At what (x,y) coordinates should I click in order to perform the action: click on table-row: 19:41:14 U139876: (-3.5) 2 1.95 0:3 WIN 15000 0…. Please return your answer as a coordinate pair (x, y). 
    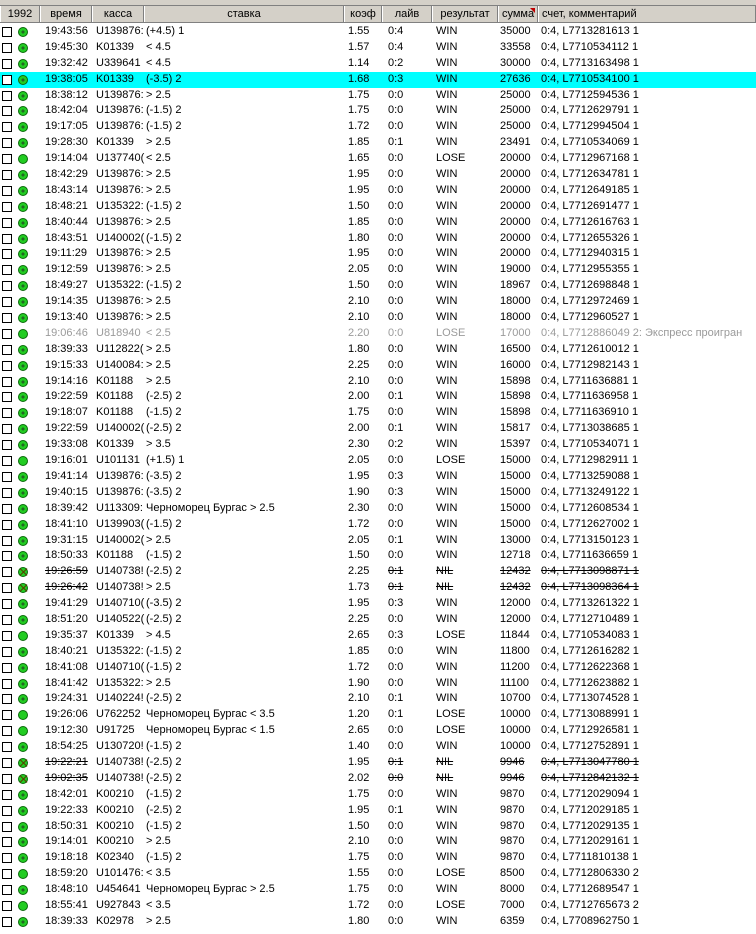
    Looking at the image, I should click on (378, 477).